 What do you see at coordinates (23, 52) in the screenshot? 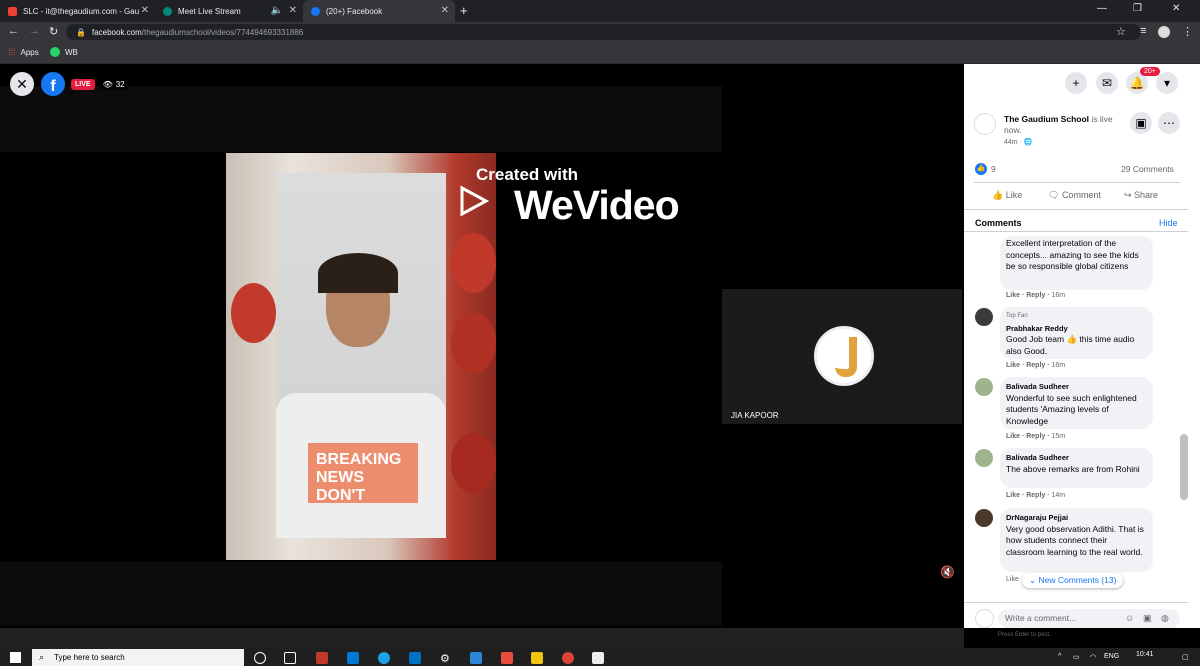
I see `bookmark-apps: ⁞⁞⁞ Apps` at bounding box center [23, 52].